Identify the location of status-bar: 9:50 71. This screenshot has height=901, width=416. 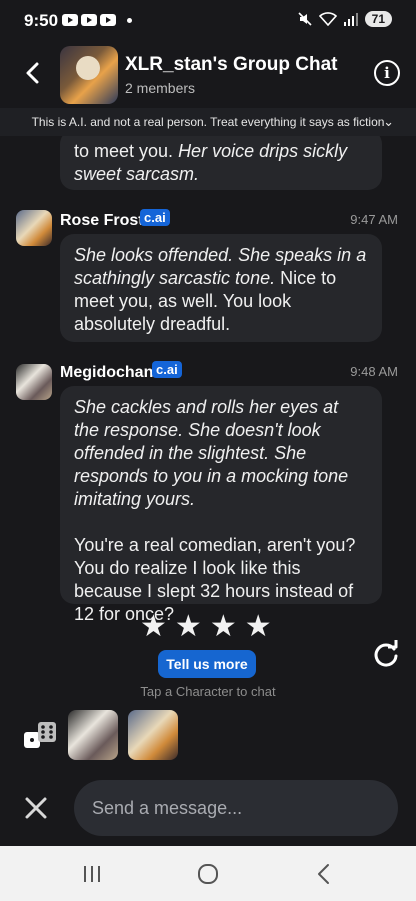
(208, 21).